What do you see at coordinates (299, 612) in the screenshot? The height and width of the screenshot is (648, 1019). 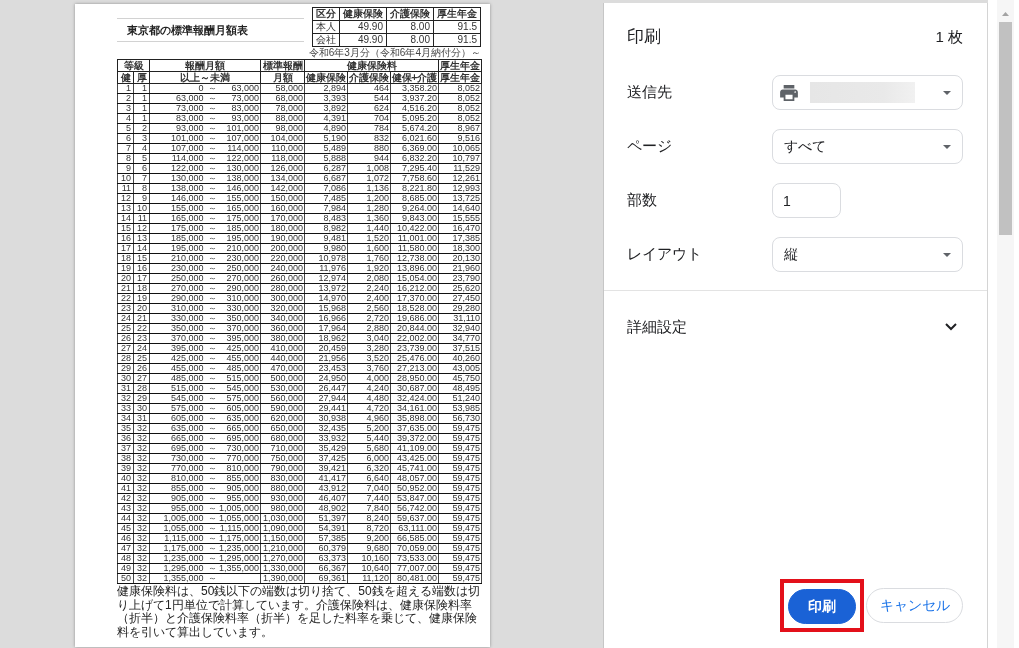 I see `footnote-text: 健康保険料は、50銭以下の端数は切り捨て、50銭を超える端数は切り上げて1円単位で計算しています。介護保険料は、健康保険料率（折半）と介護保険料率（折半）を足した料率を乗じて、健康保険料を引いて算出しています。` at bounding box center [299, 612].